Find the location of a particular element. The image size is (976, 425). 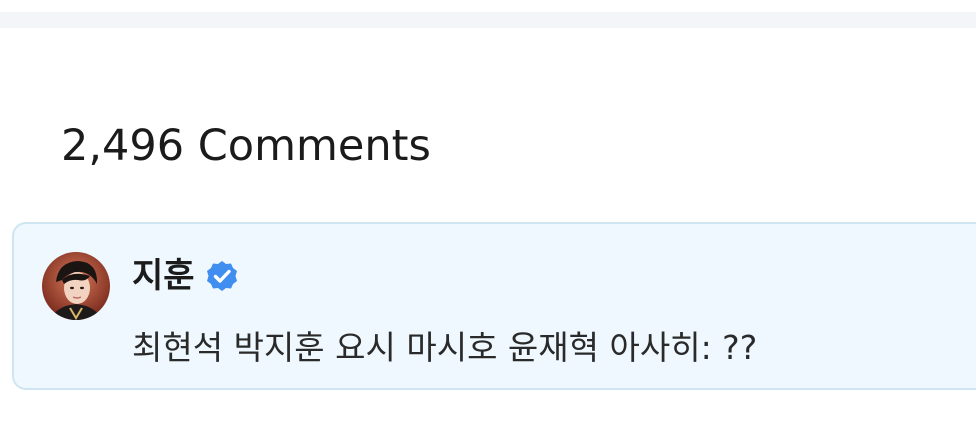

avatar-photo-icon is located at coordinates (76, 286).